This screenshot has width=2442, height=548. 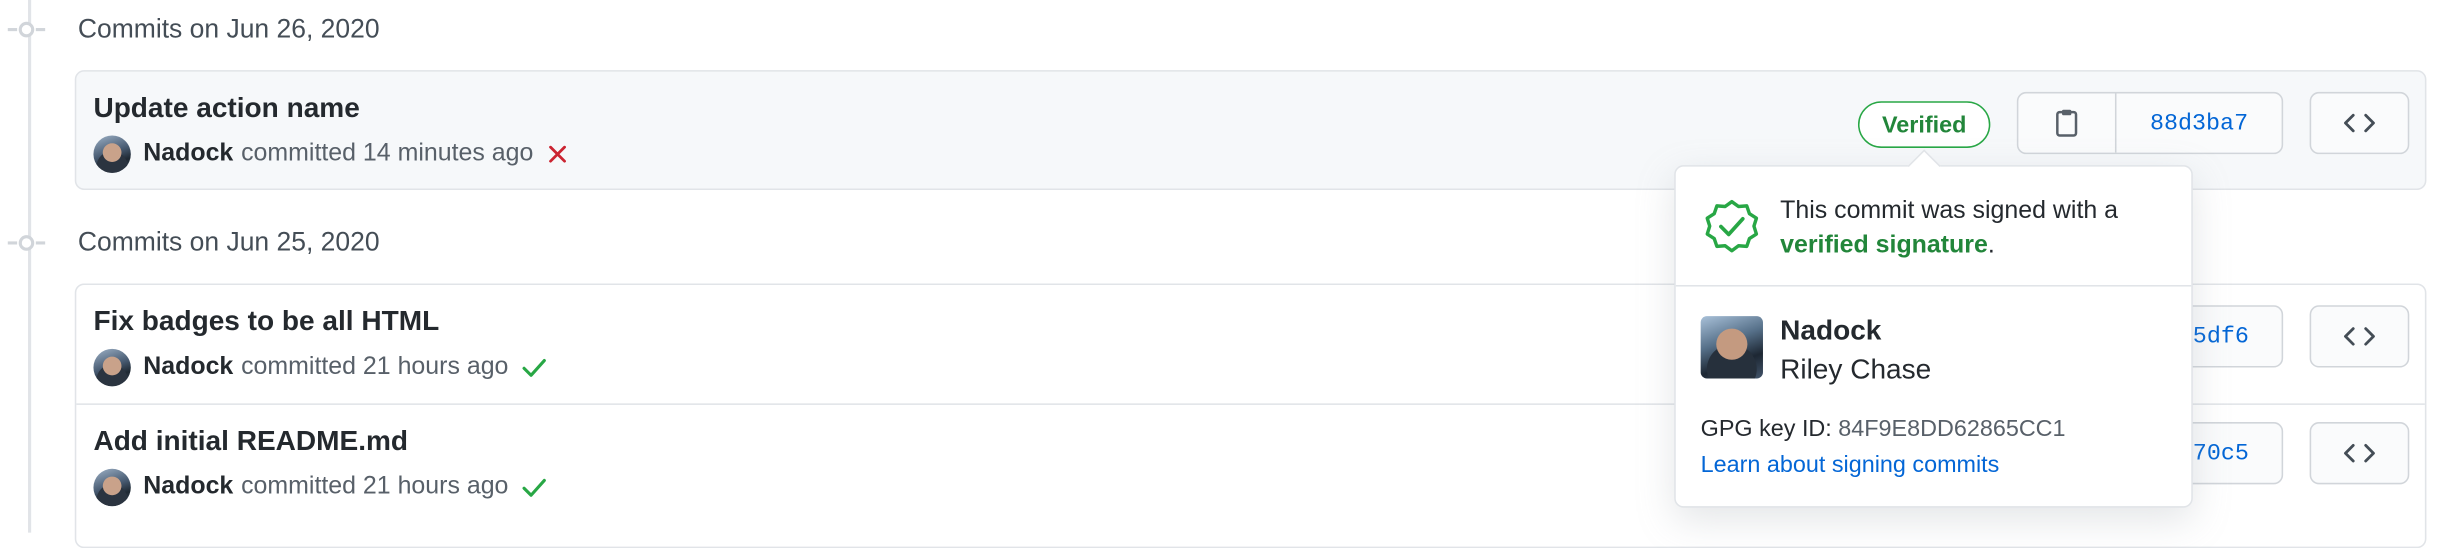 What do you see at coordinates (1732, 226) in the screenshot?
I see `verified-shield-icon` at bounding box center [1732, 226].